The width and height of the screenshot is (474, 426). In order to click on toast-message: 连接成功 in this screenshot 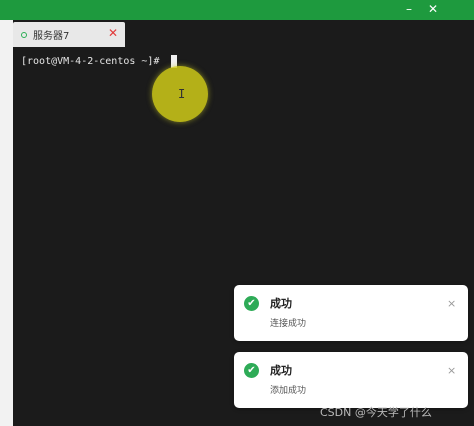, I will do `click(288, 324)`.